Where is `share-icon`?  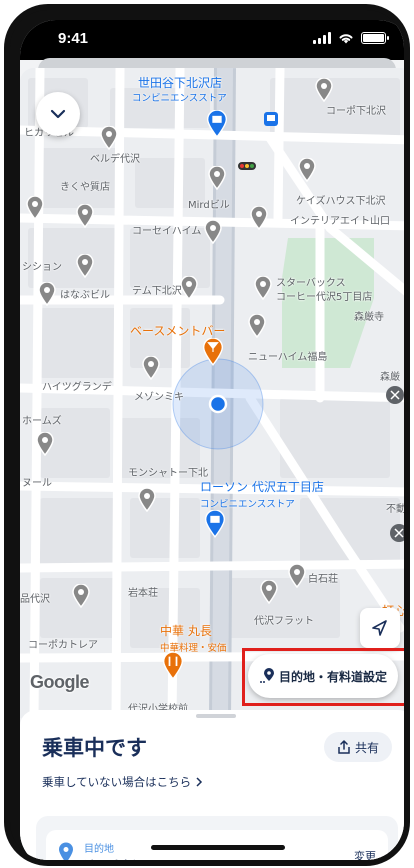
share-icon is located at coordinates (344, 747).